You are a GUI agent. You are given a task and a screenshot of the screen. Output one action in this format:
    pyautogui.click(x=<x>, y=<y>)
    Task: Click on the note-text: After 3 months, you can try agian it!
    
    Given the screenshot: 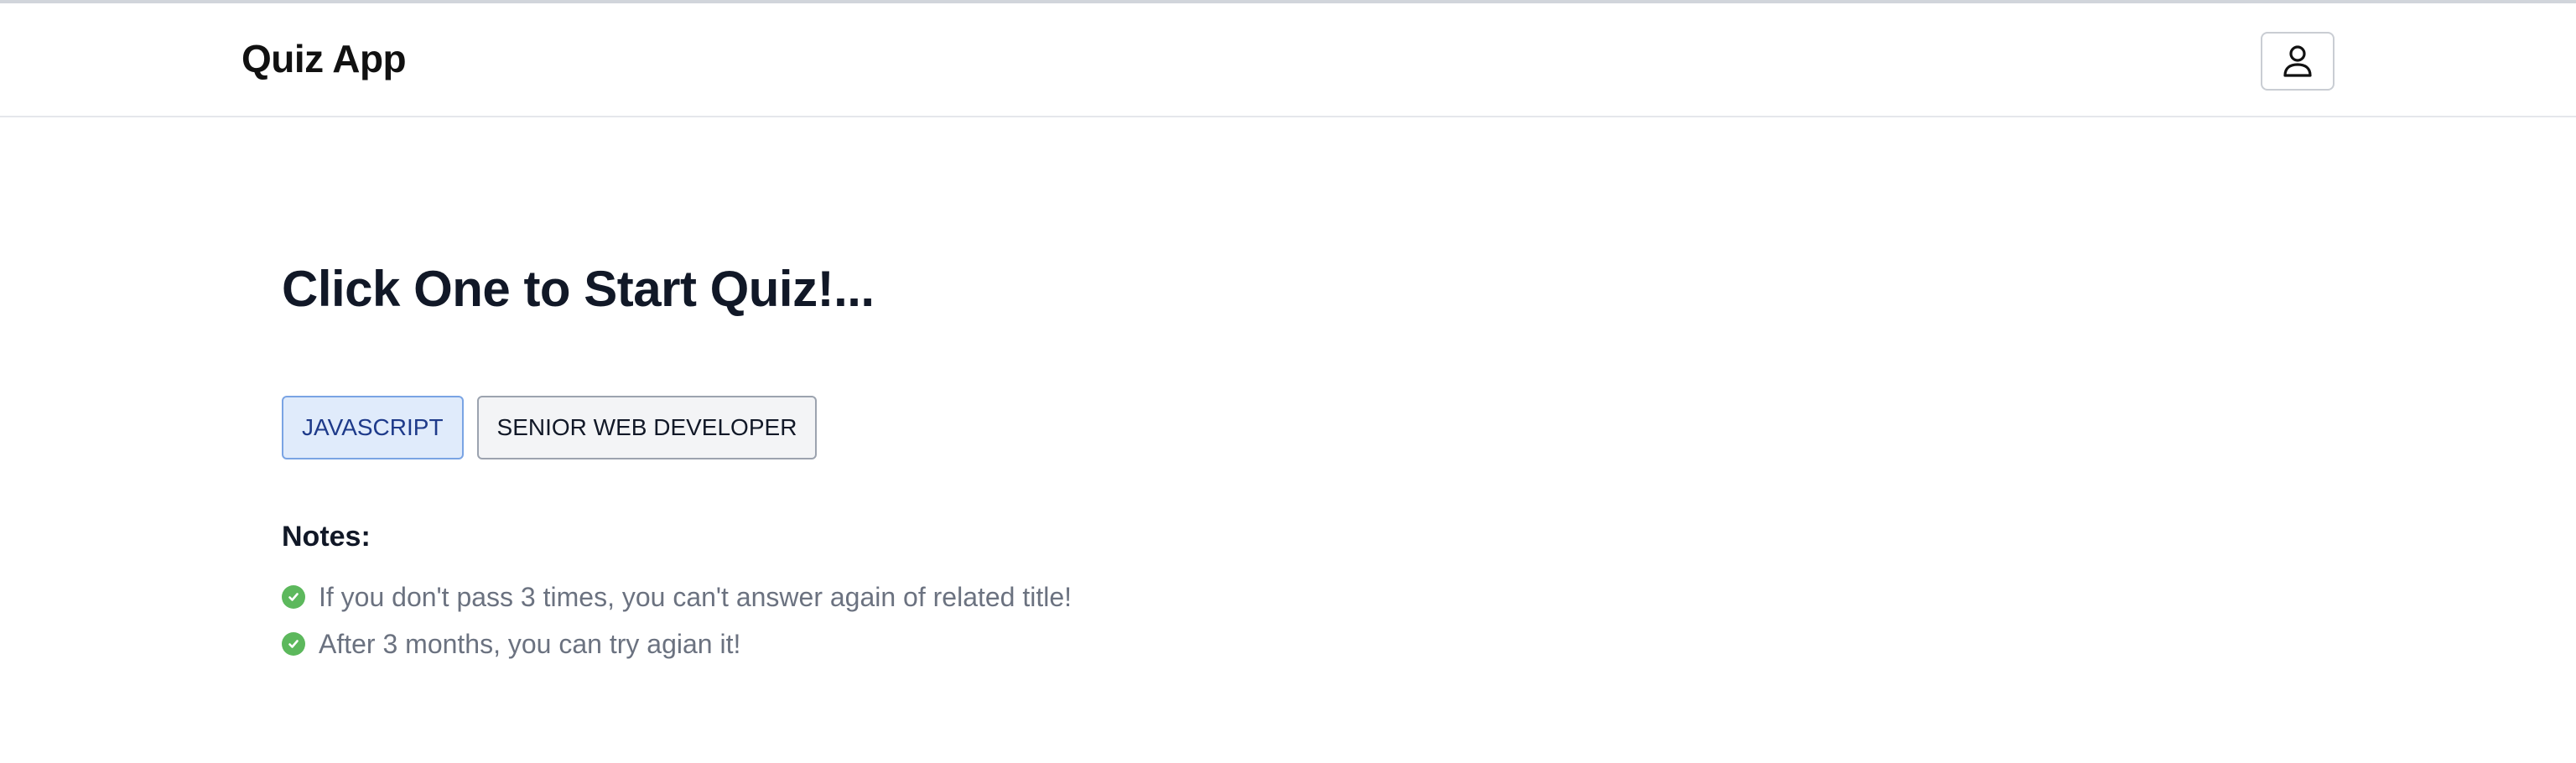 What is the action you would take?
    pyautogui.click(x=530, y=644)
    